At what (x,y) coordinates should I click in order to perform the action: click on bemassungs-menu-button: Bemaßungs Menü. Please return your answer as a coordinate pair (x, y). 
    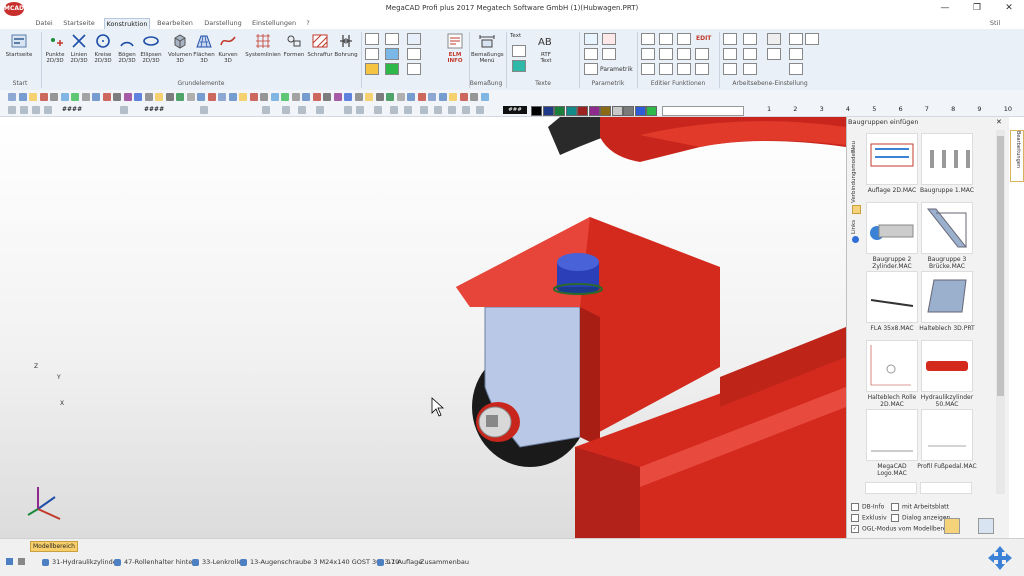
    Looking at the image, I should click on (487, 48).